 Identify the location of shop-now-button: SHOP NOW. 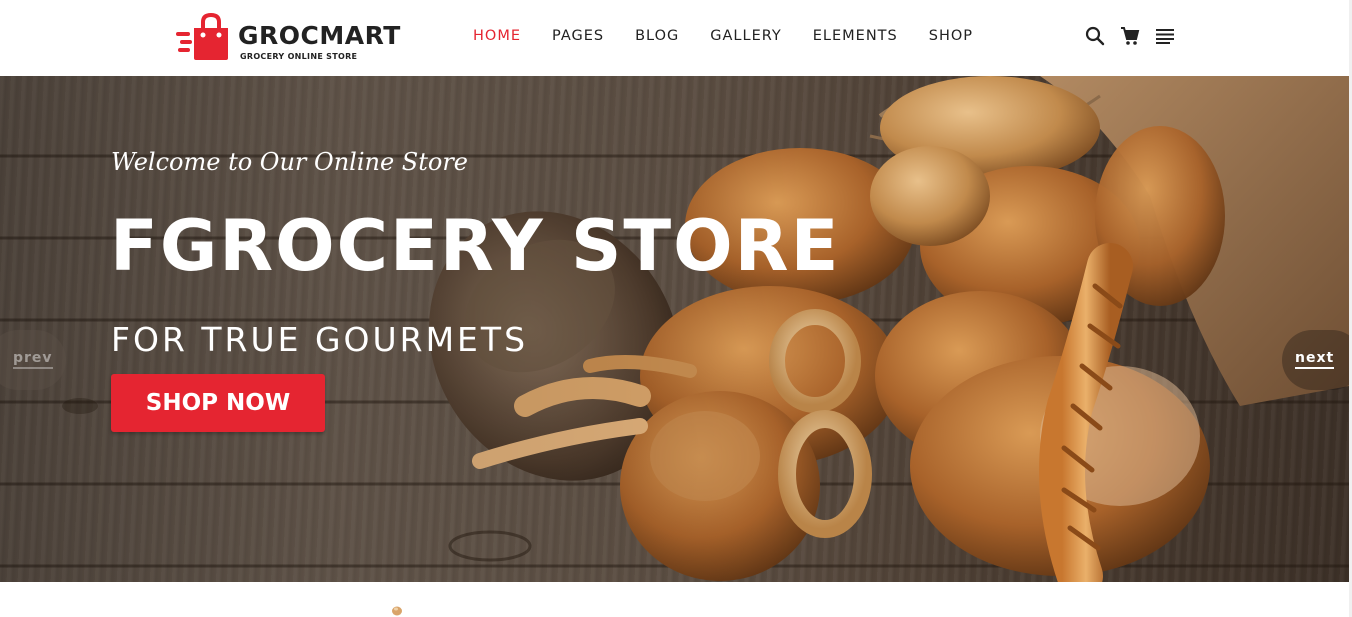
(218, 403).